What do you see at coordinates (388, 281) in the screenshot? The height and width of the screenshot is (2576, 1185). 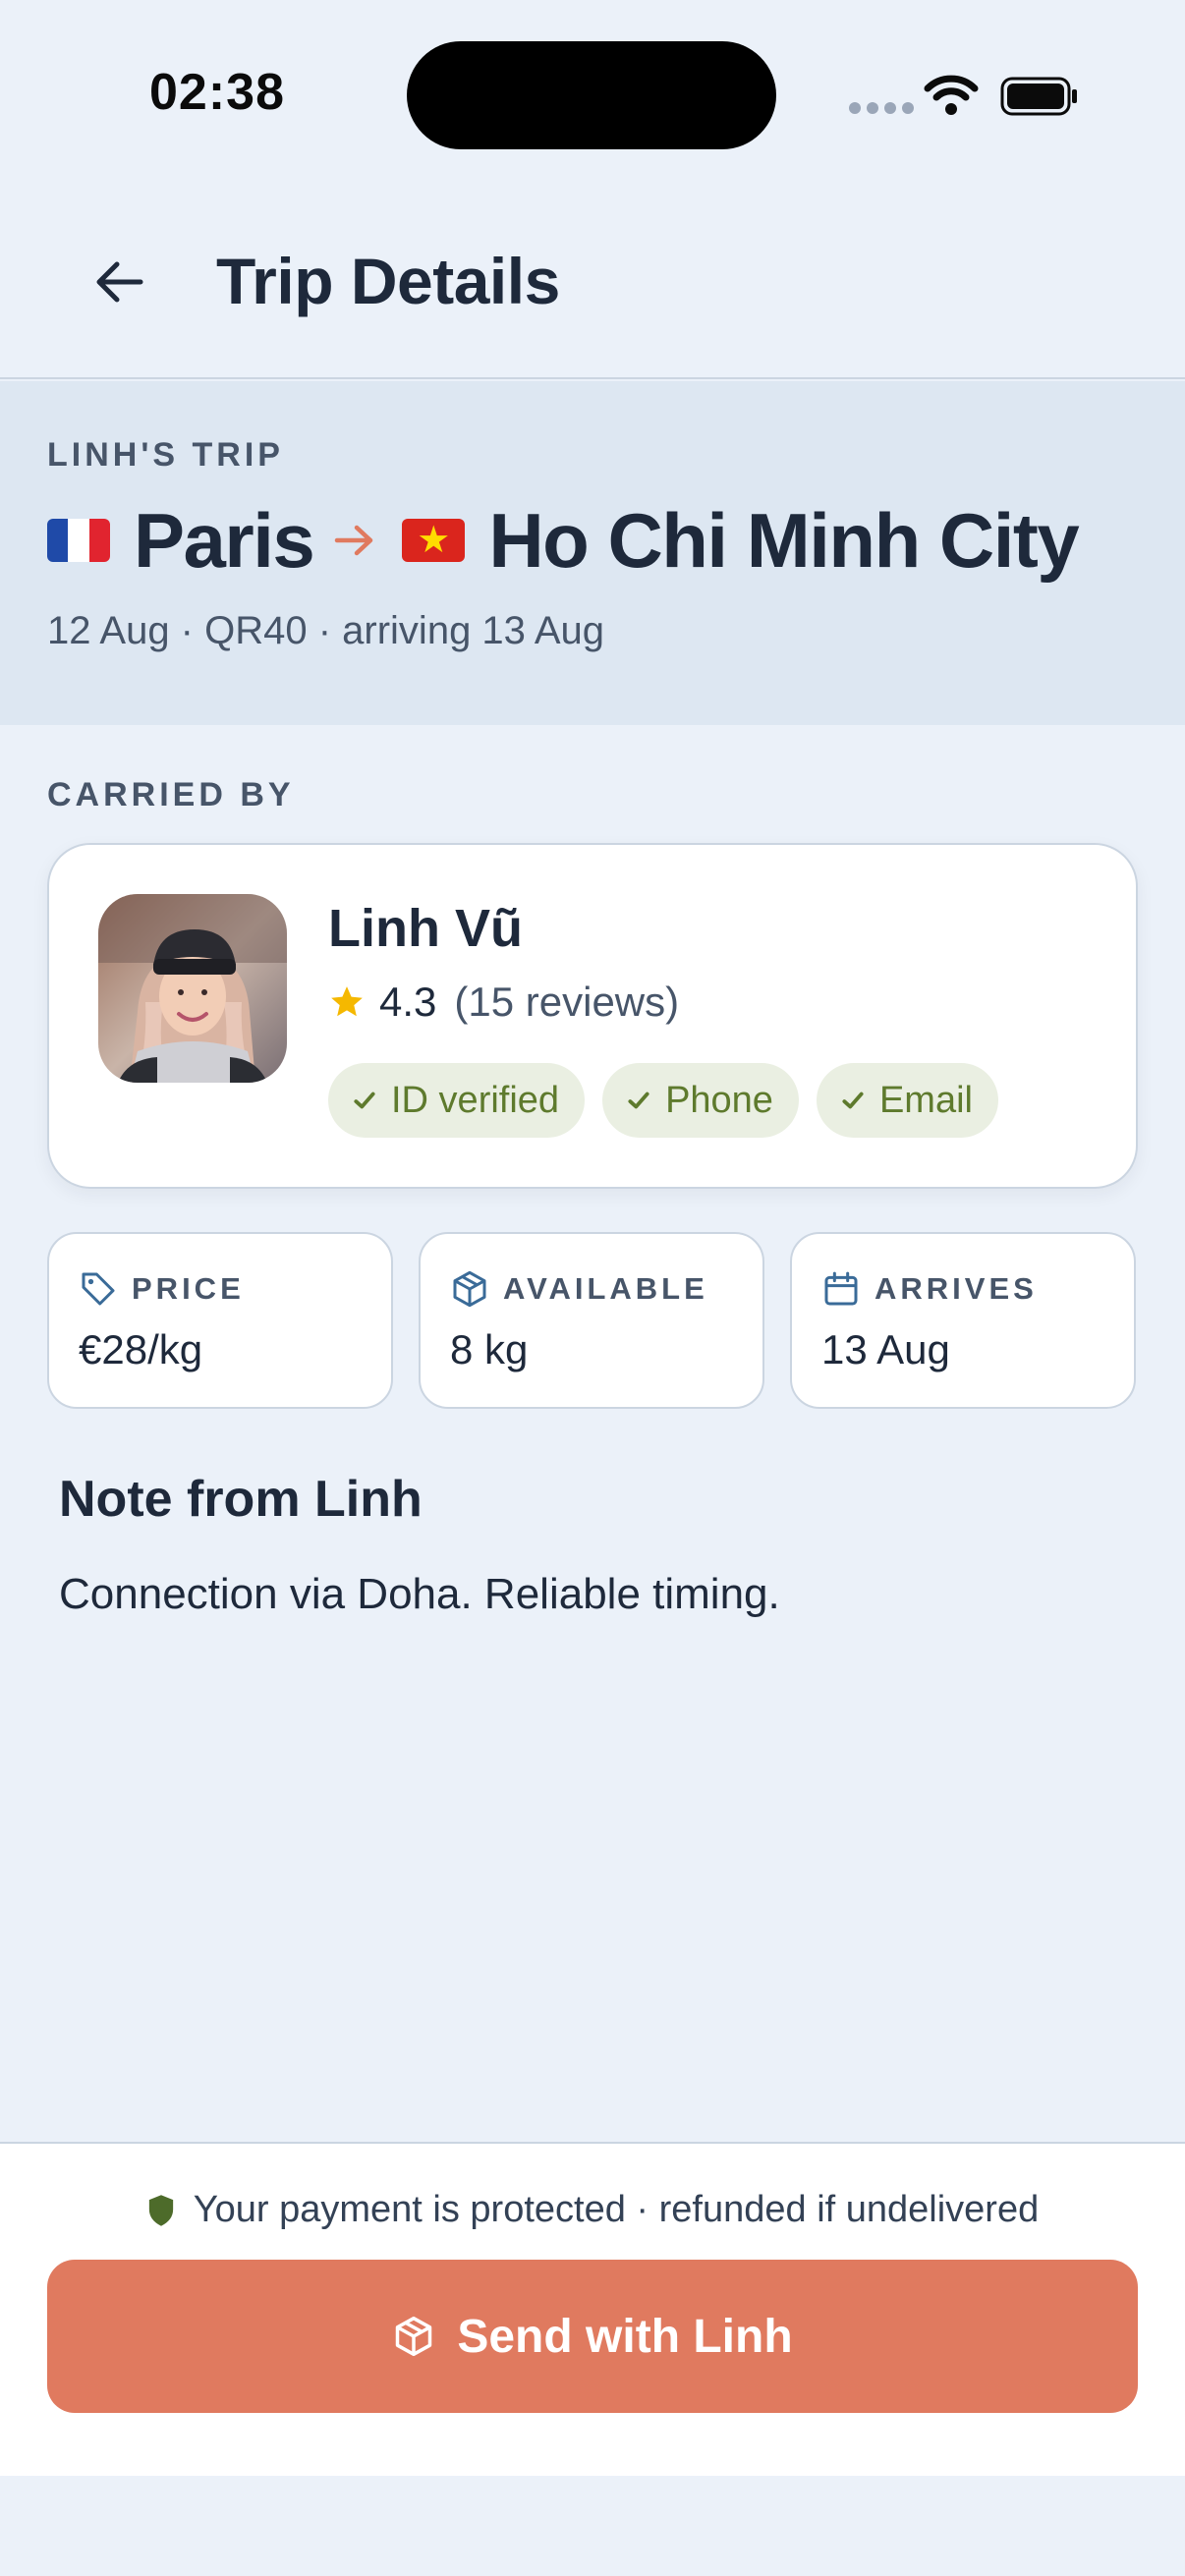 I see `page-title: Trip Details` at bounding box center [388, 281].